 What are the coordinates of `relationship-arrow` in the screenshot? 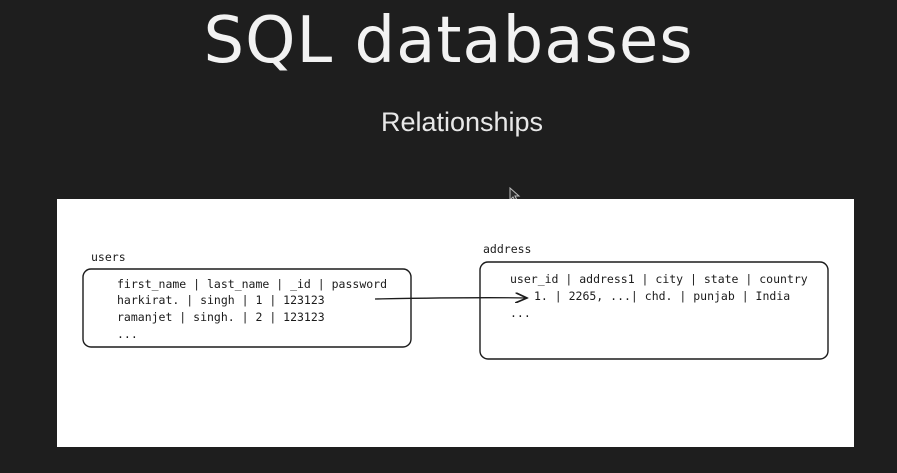 It's located at (450, 298).